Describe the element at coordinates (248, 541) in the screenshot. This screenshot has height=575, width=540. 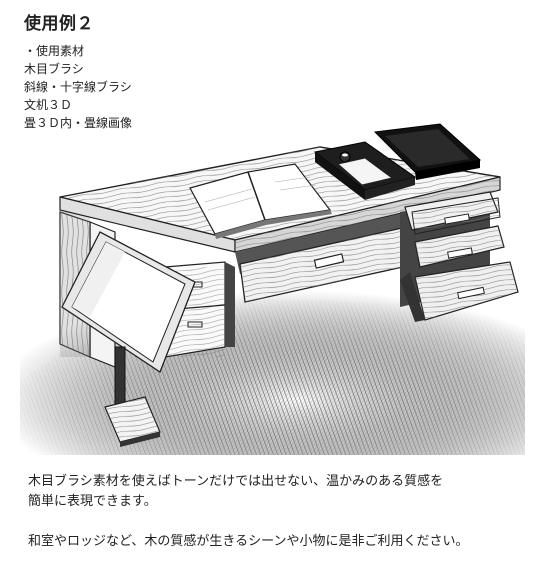
I see `description-line: 和室やロッジなど、木の質感が生きるシーンや小物に是非ご利用ください。` at that location.